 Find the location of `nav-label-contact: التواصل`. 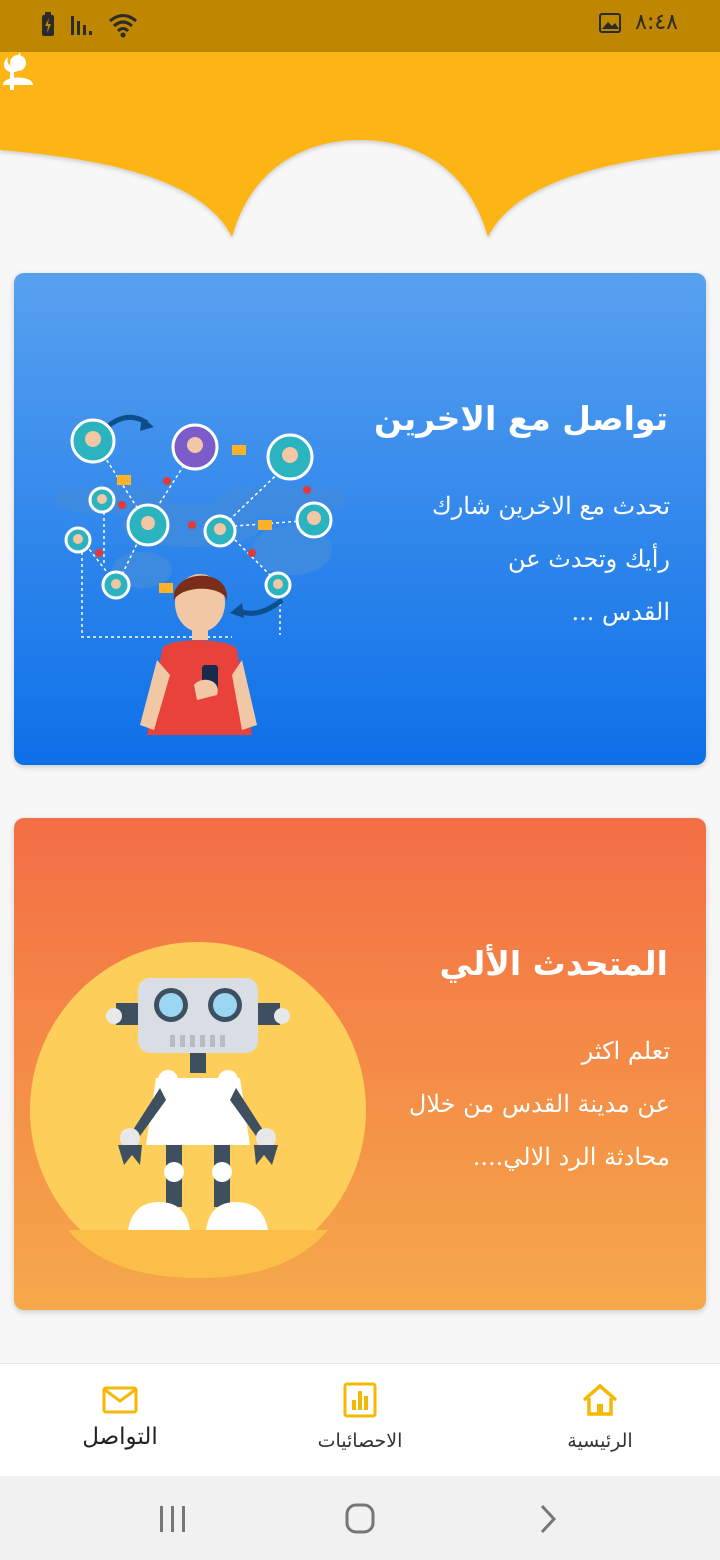

nav-label-contact: التواصل is located at coordinates (120, 1437).